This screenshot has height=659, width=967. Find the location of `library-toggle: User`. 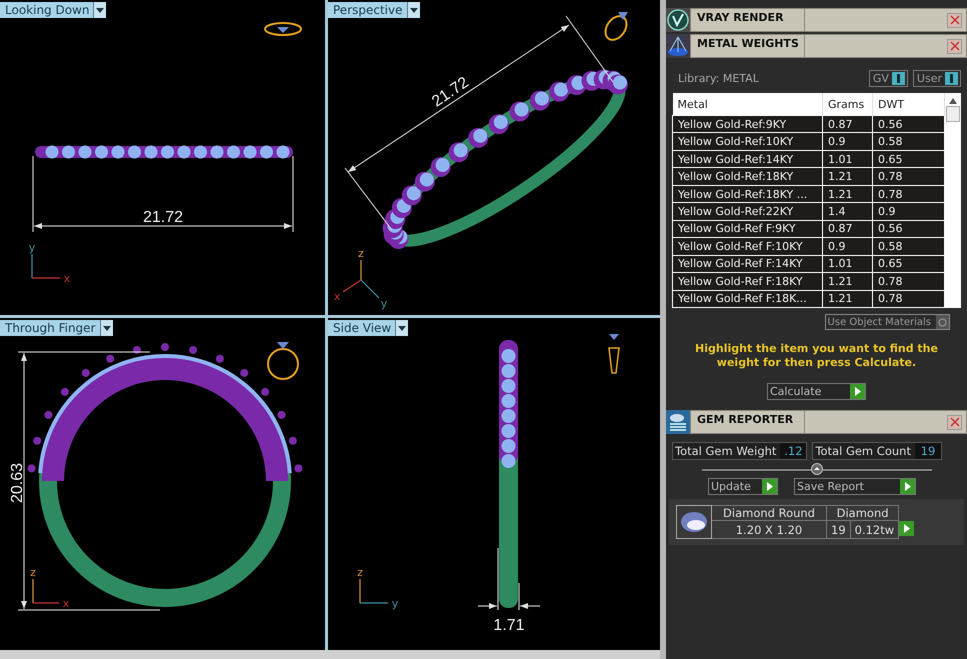

library-toggle: User is located at coordinates (936, 78).